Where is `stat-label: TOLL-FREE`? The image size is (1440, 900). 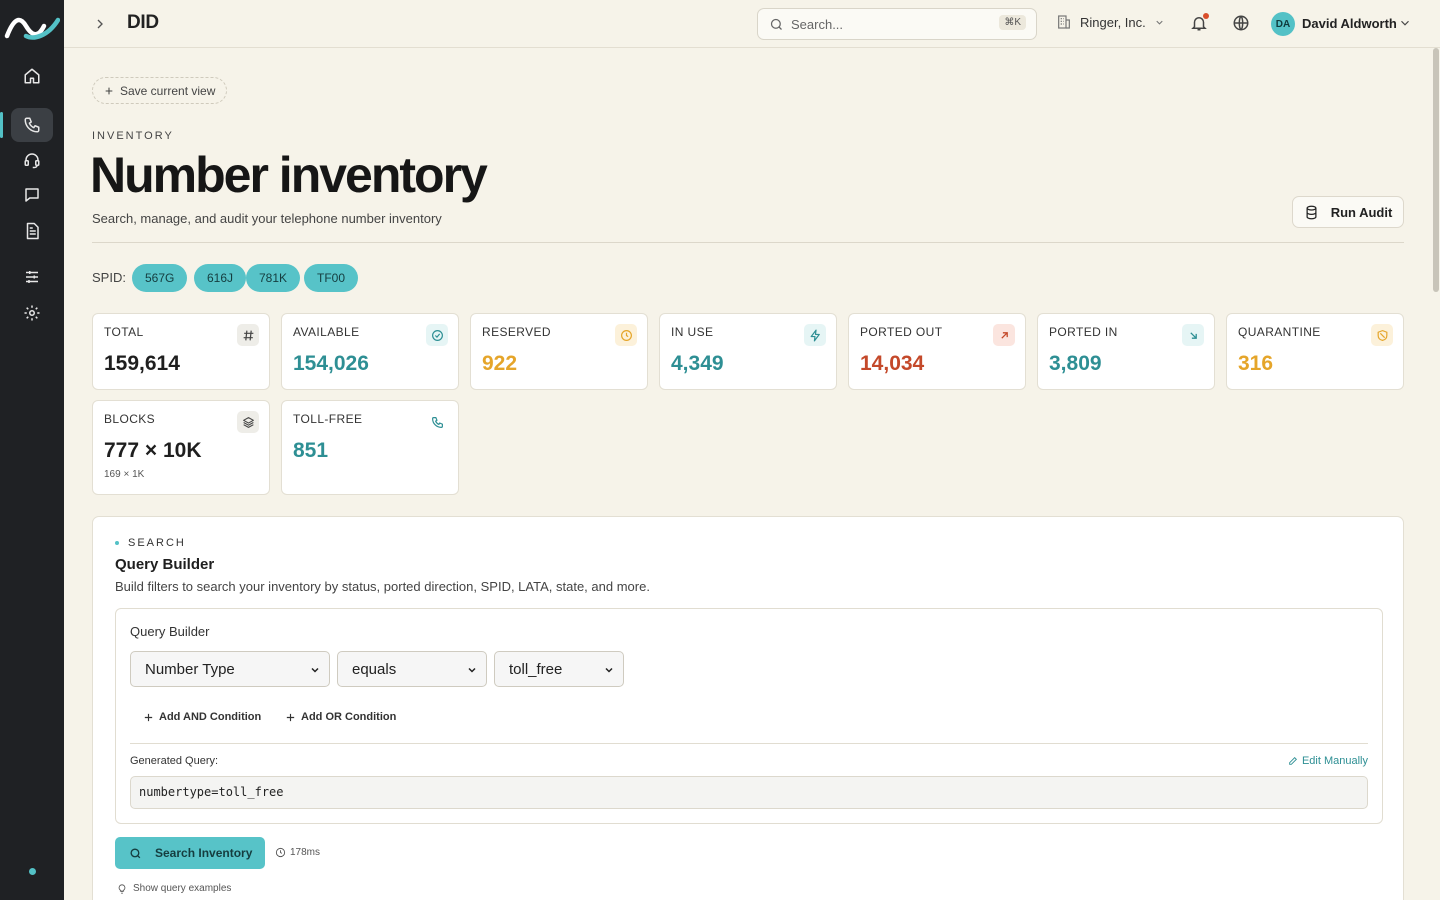 stat-label: TOLL-FREE is located at coordinates (328, 419).